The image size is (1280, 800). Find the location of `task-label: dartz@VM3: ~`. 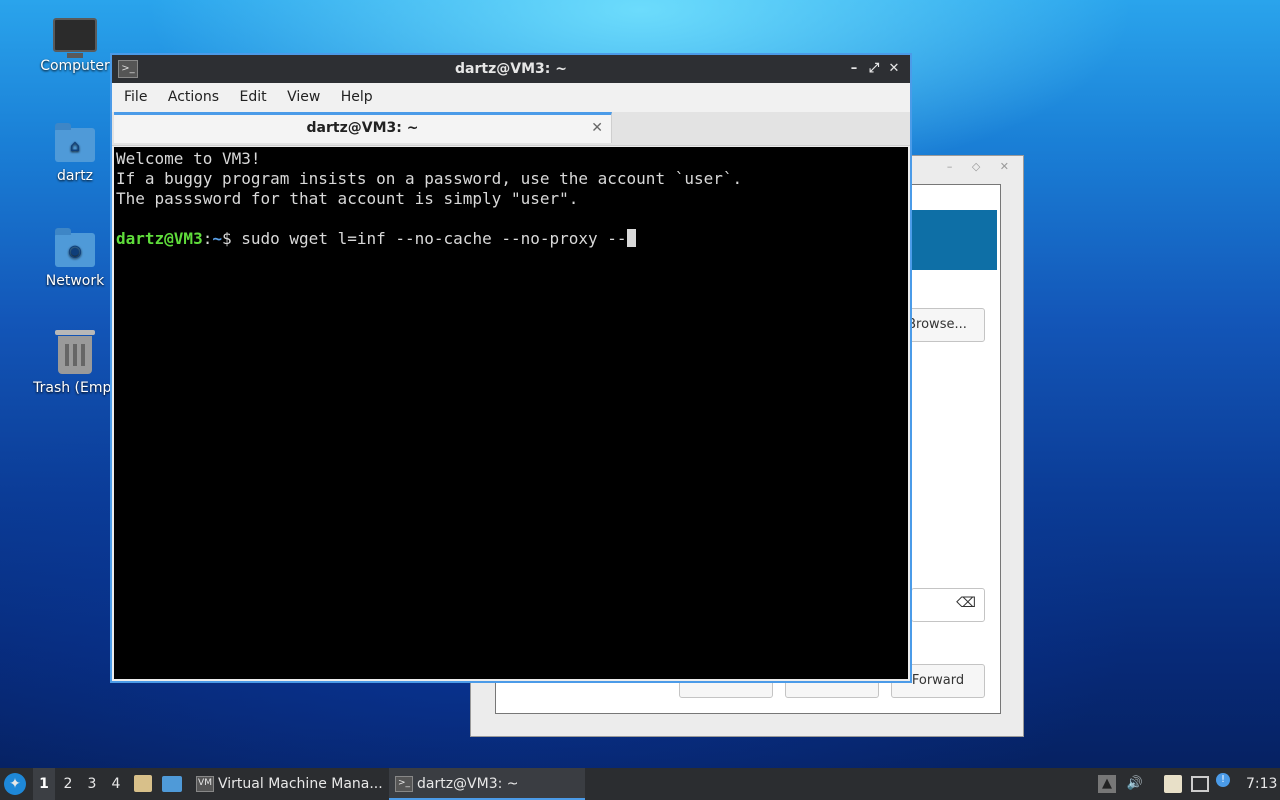

task-label: dartz@VM3: ~ is located at coordinates (468, 784).